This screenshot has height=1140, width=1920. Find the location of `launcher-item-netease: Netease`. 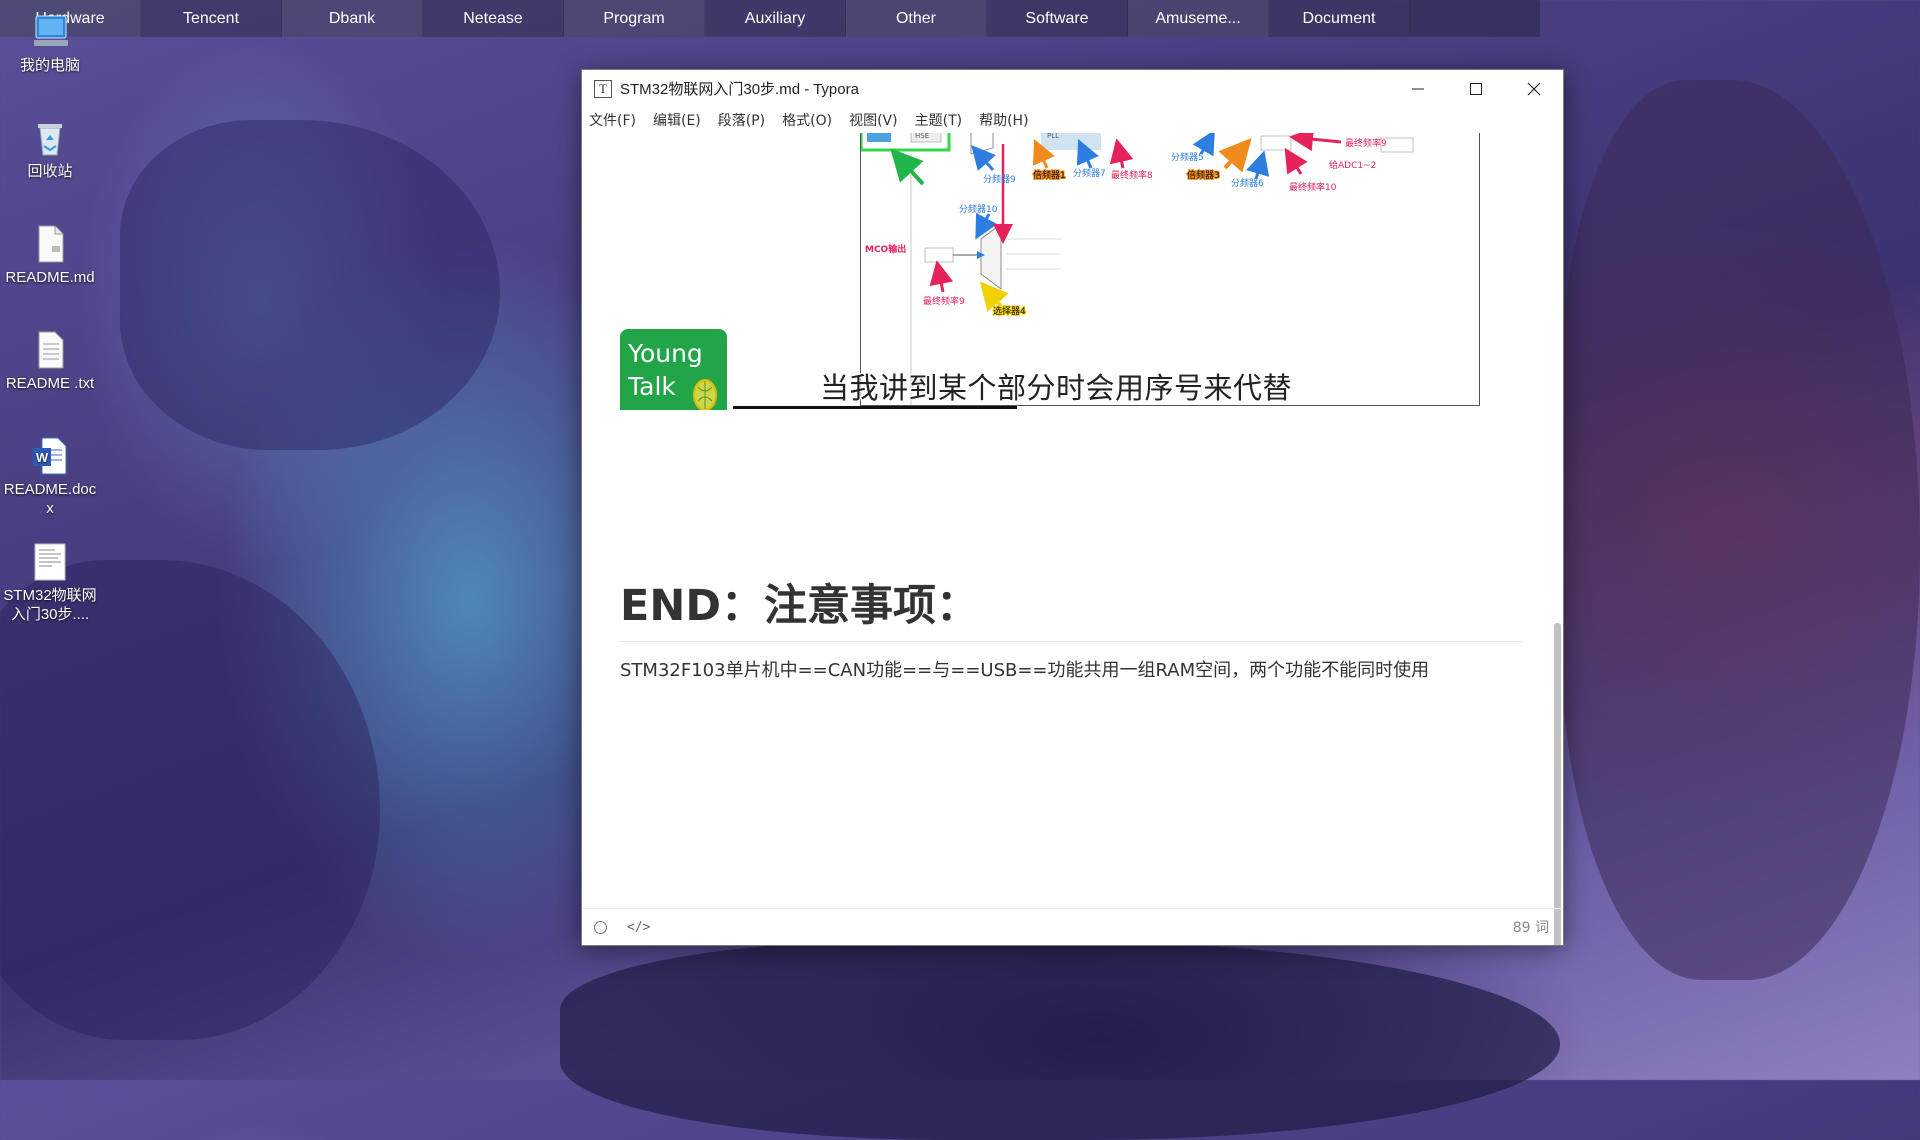

launcher-item-netease: Netease is located at coordinates (493, 18).